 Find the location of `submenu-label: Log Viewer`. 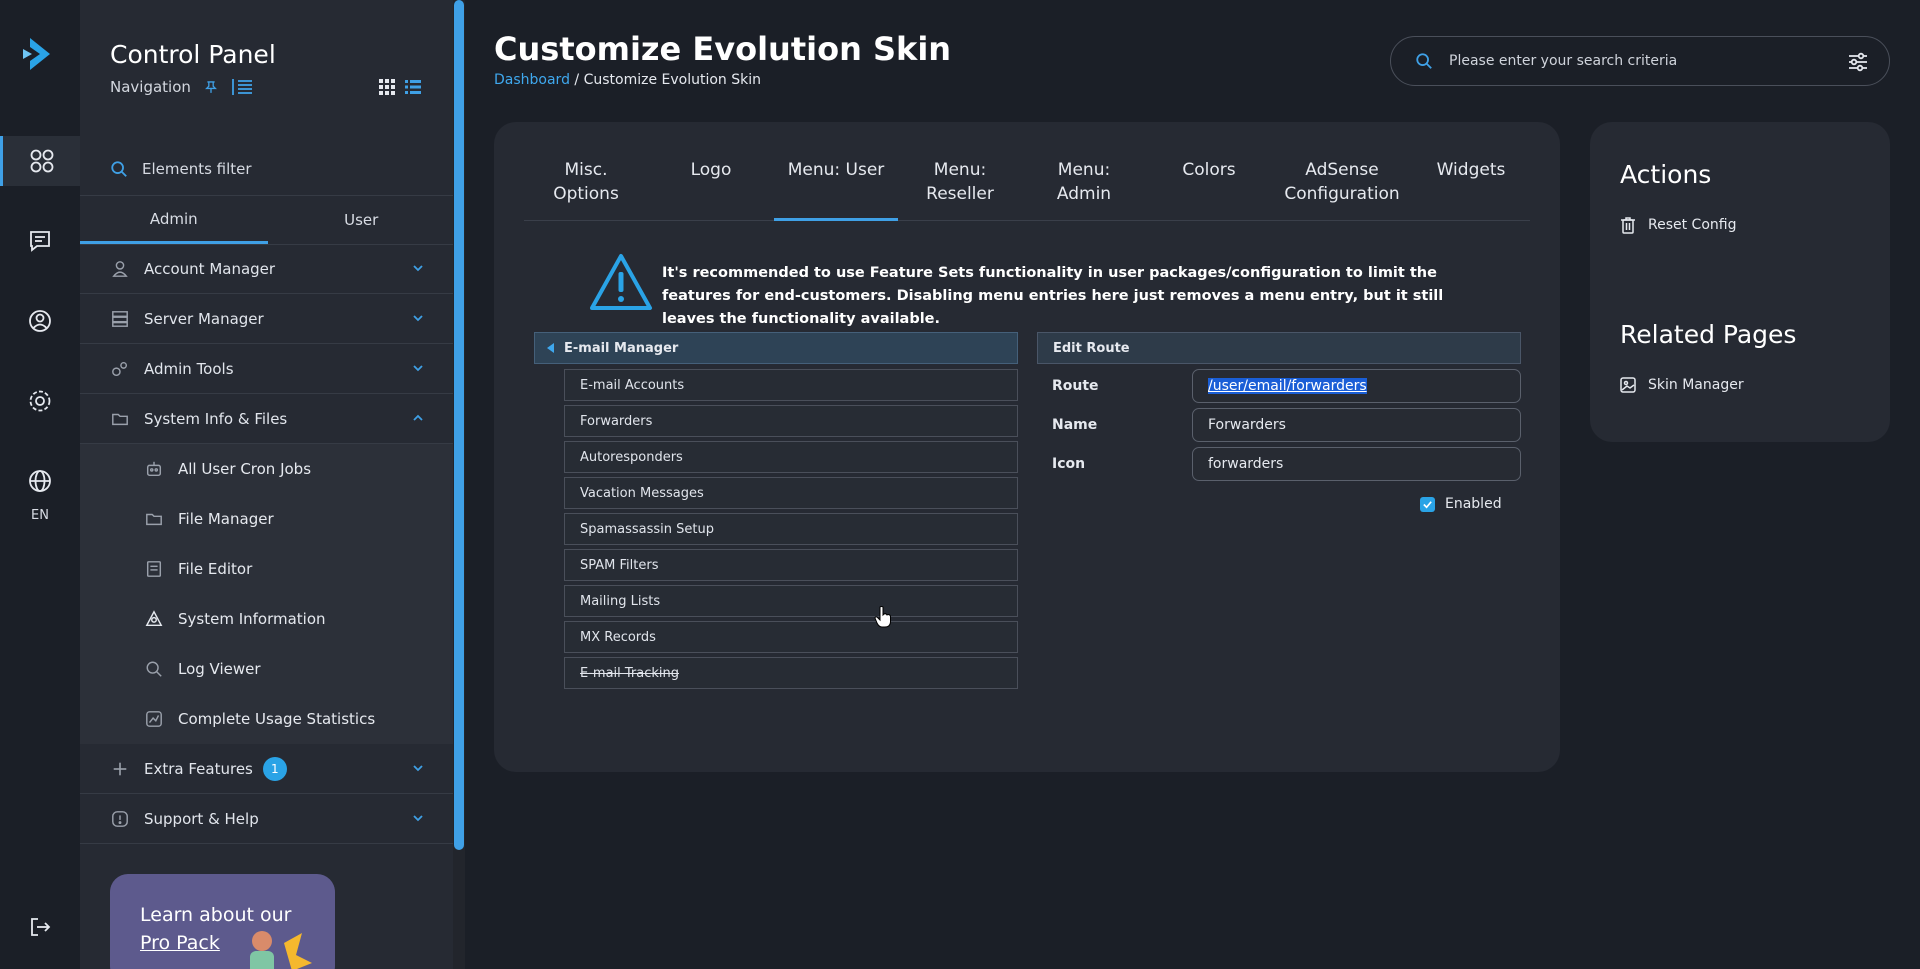

submenu-label: Log Viewer is located at coordinates (219, 669).